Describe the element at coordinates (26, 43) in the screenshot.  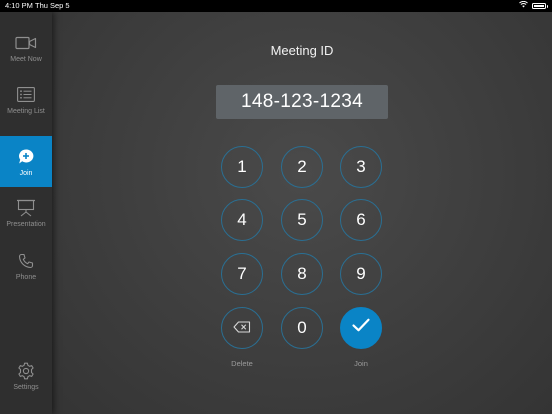
I see `video-camera-icon` at that location.